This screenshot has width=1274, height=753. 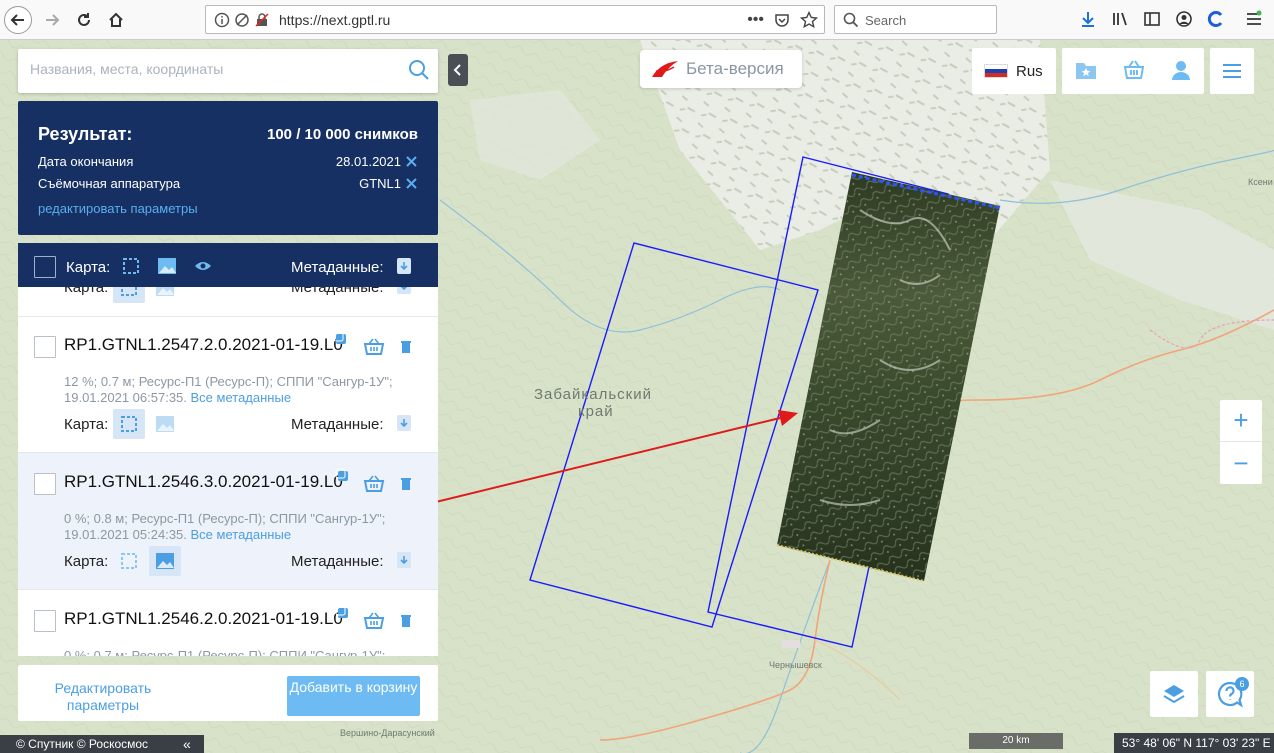 I want to click on zoom-in-button: +, so click(x=1241, y=421).